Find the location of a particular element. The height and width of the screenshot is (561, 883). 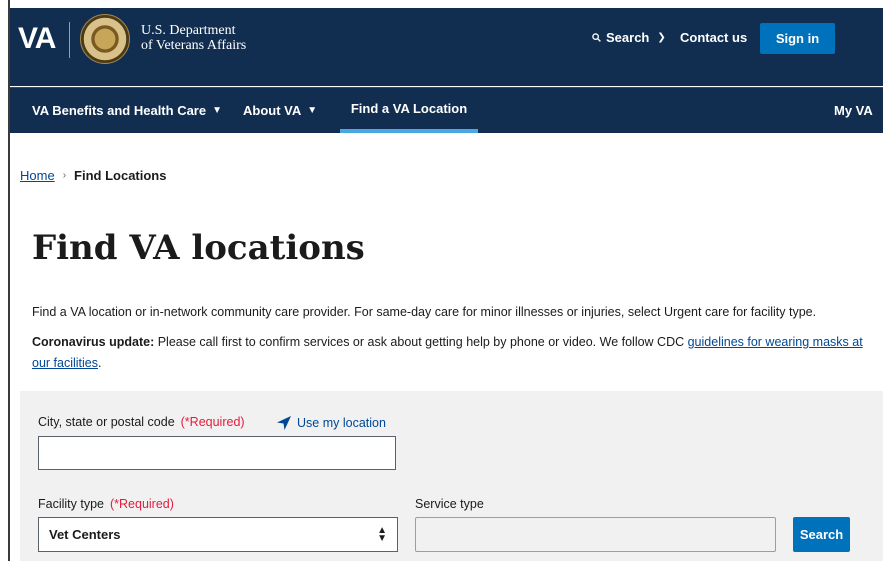

agency-line-1: U.S. Department is located at coordinates (188, 30).